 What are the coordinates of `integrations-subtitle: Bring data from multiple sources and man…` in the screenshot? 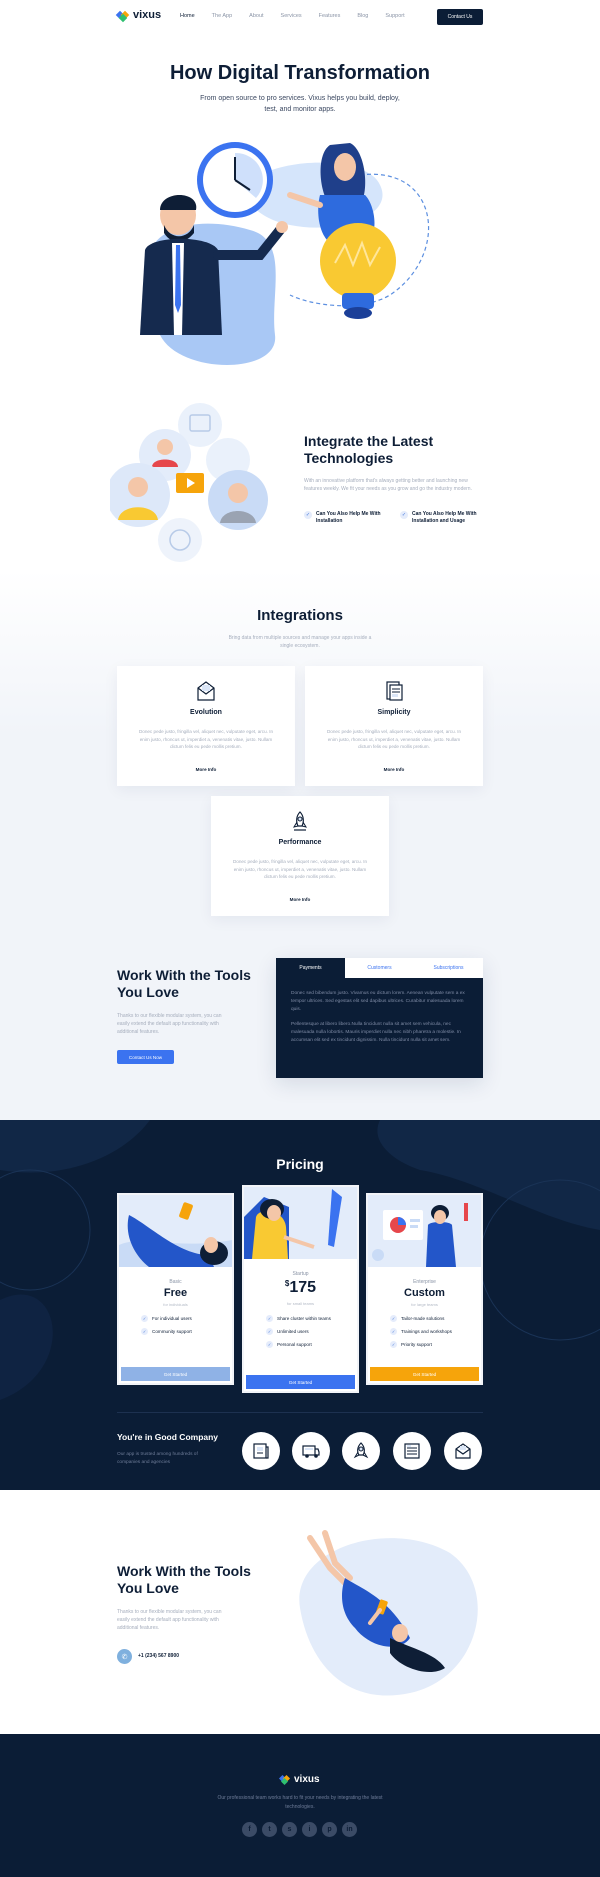 It's located at (300, 642).